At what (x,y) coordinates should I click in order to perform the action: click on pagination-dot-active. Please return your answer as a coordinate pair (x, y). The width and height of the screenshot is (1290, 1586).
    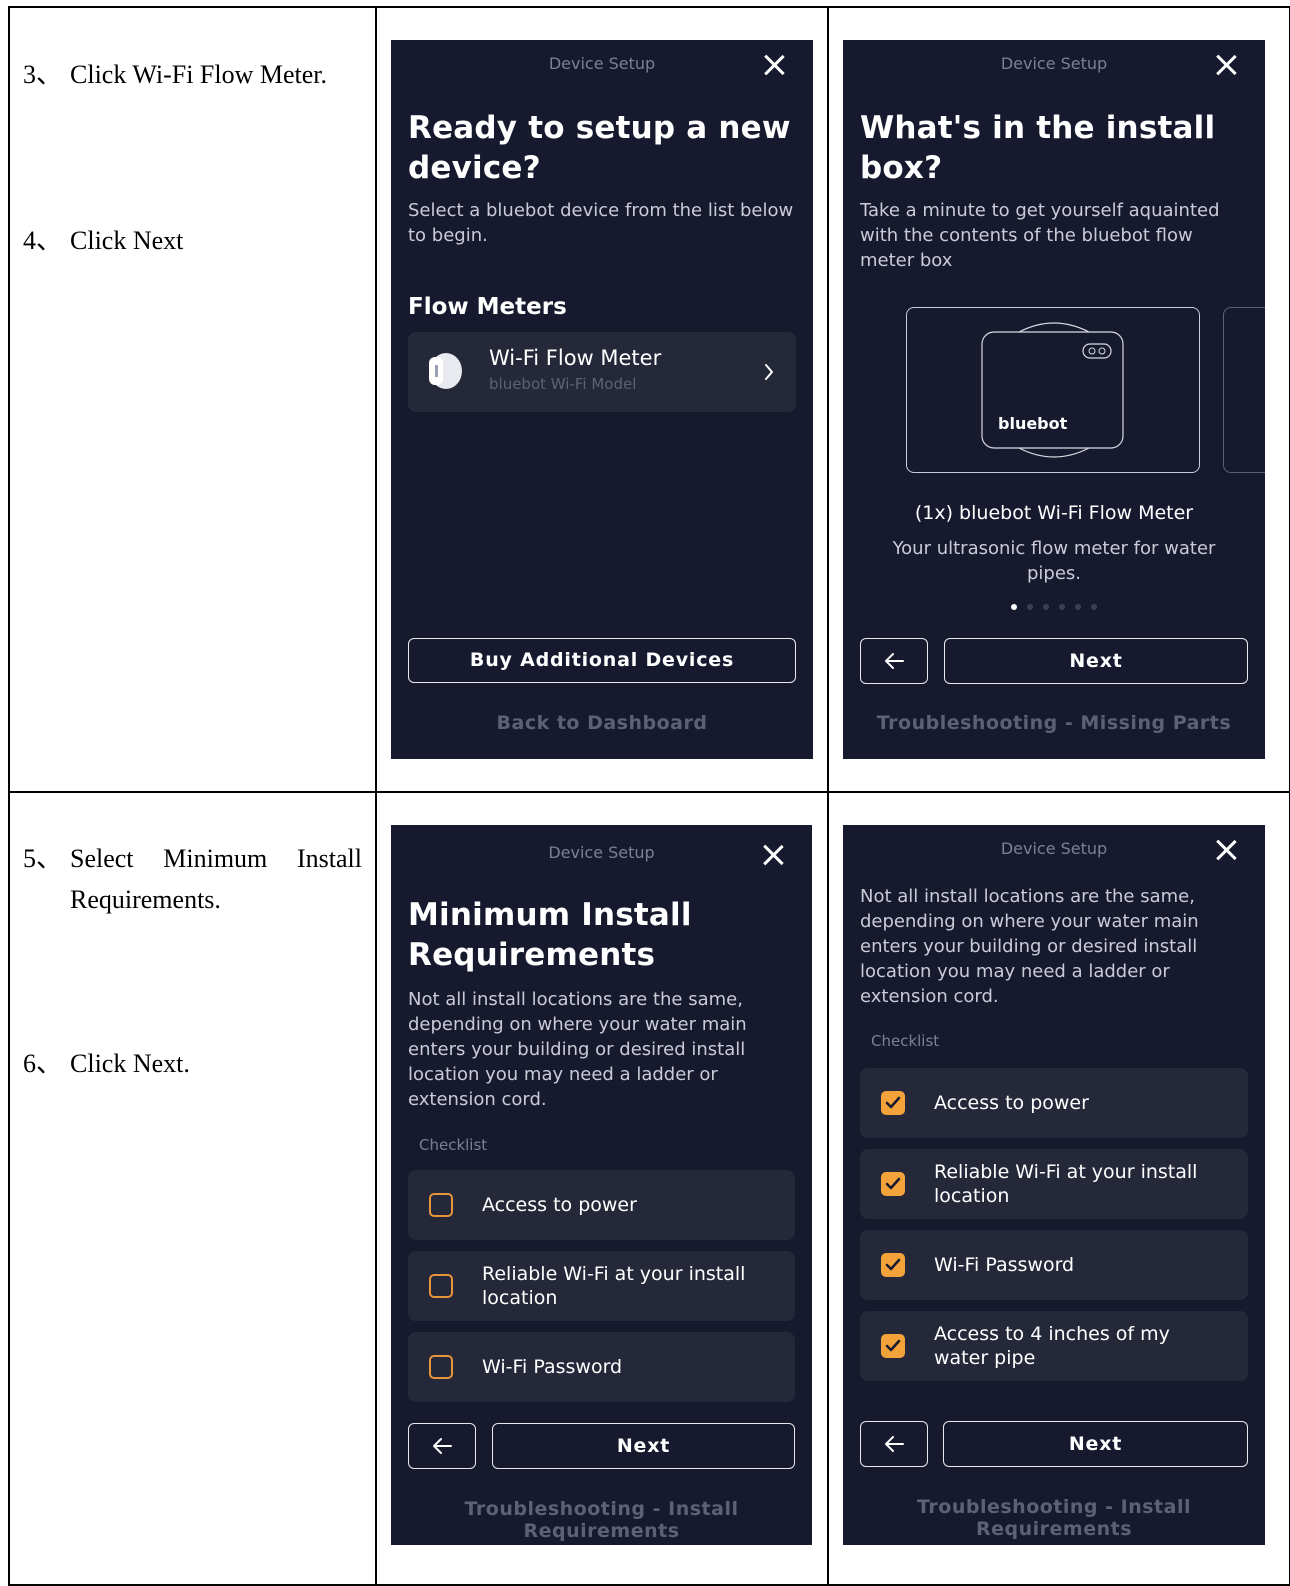
    Looking at the image, I should click on (1014, 607).